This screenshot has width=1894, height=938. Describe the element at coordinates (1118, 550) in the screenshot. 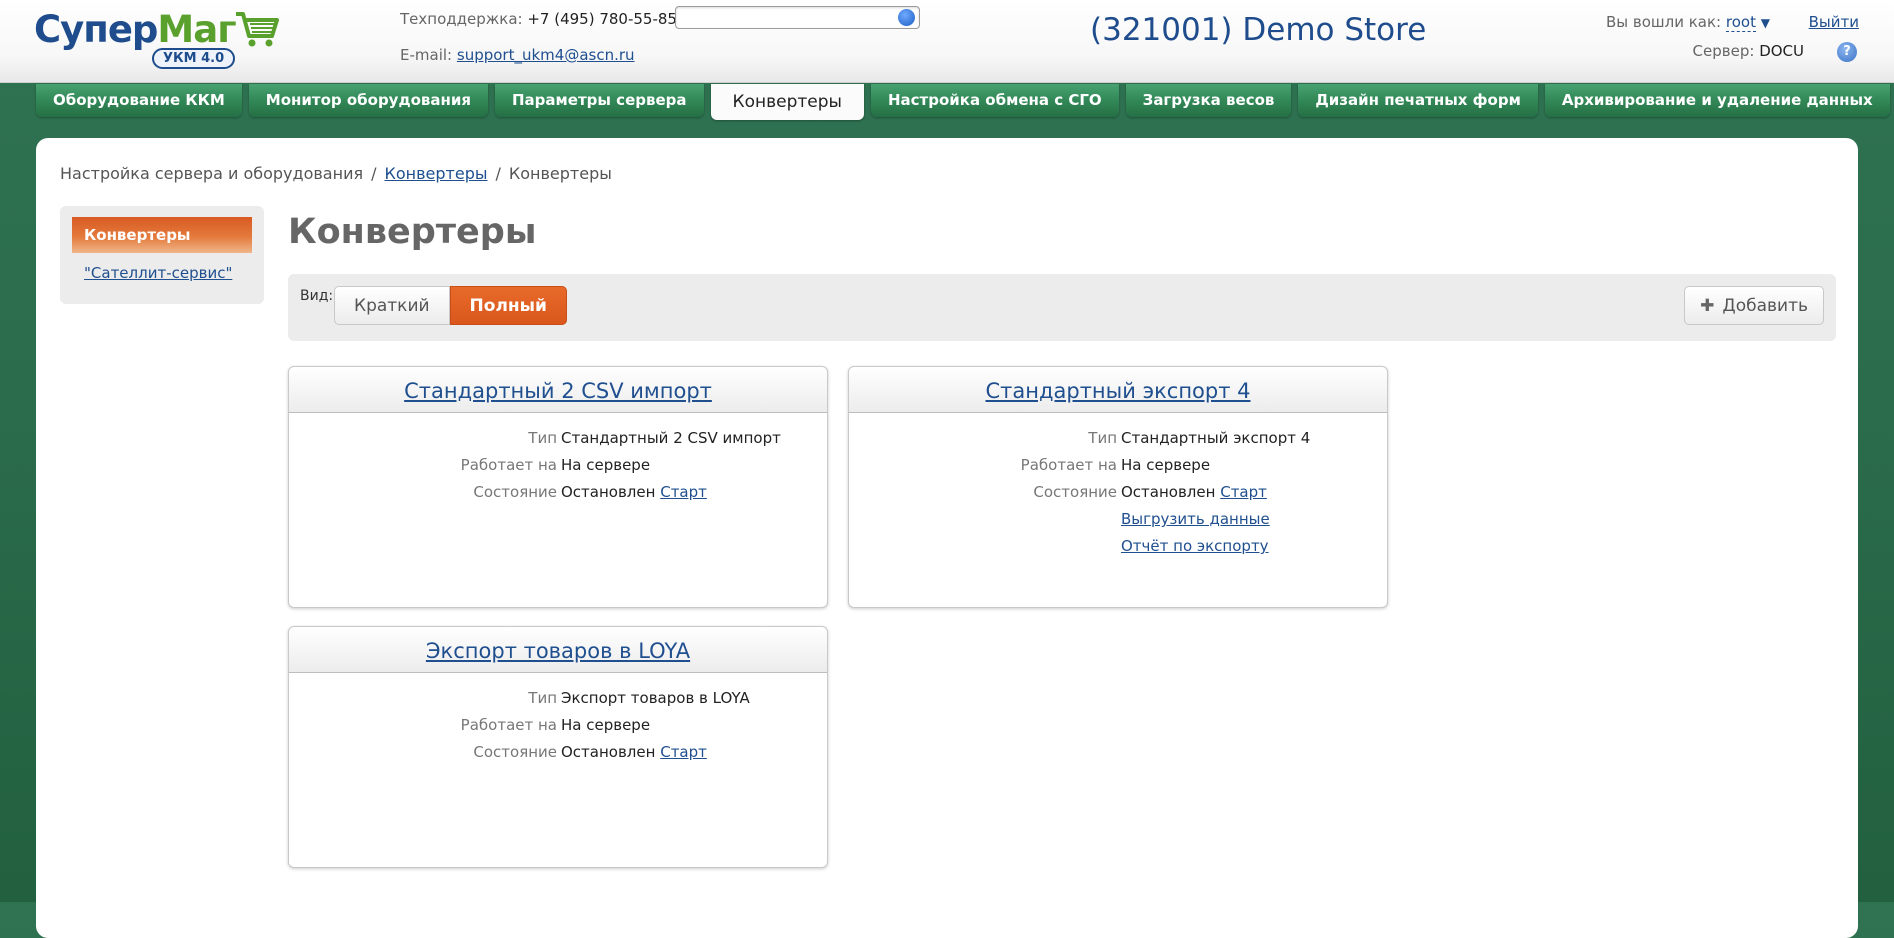

I see `card-row-report: Отчёт по экспорту` at that location.